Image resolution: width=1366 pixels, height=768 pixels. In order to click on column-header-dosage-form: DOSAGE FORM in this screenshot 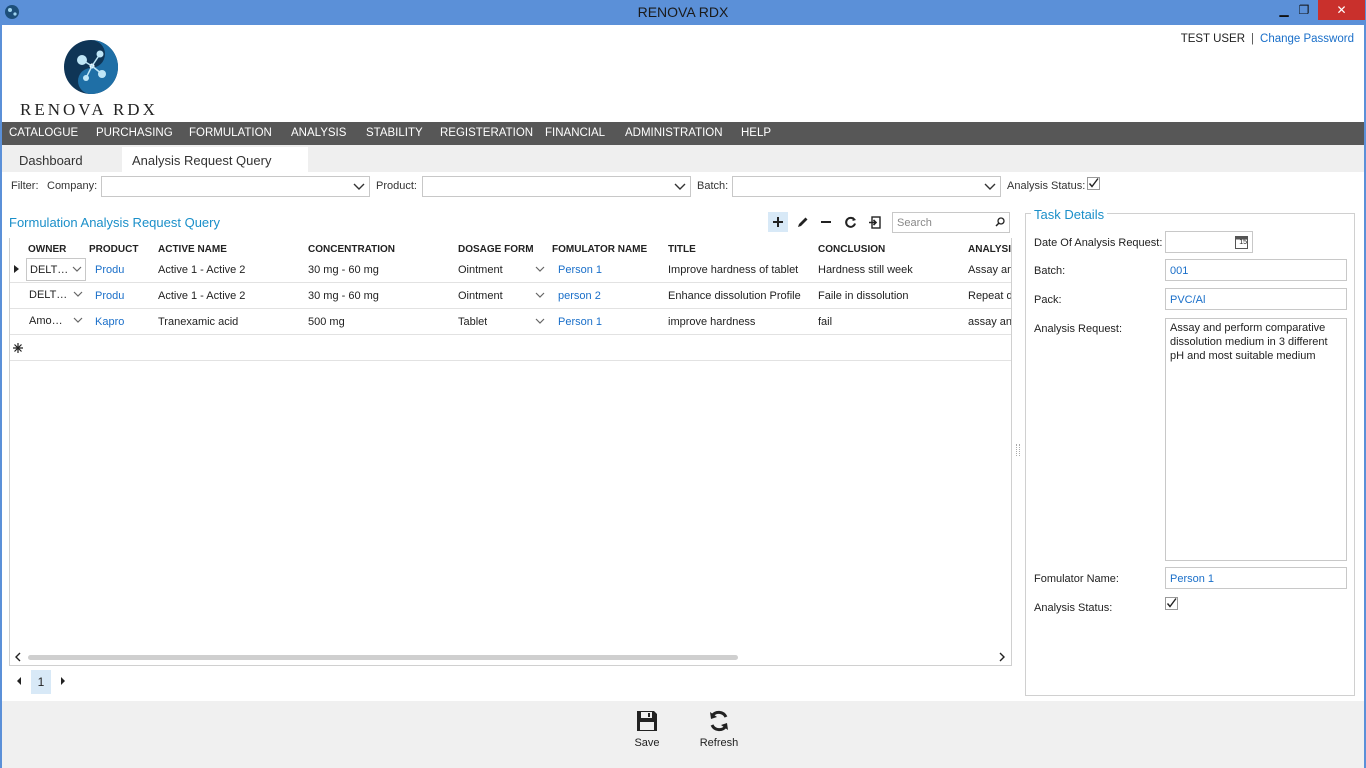, I will do `click(496, 249)`.